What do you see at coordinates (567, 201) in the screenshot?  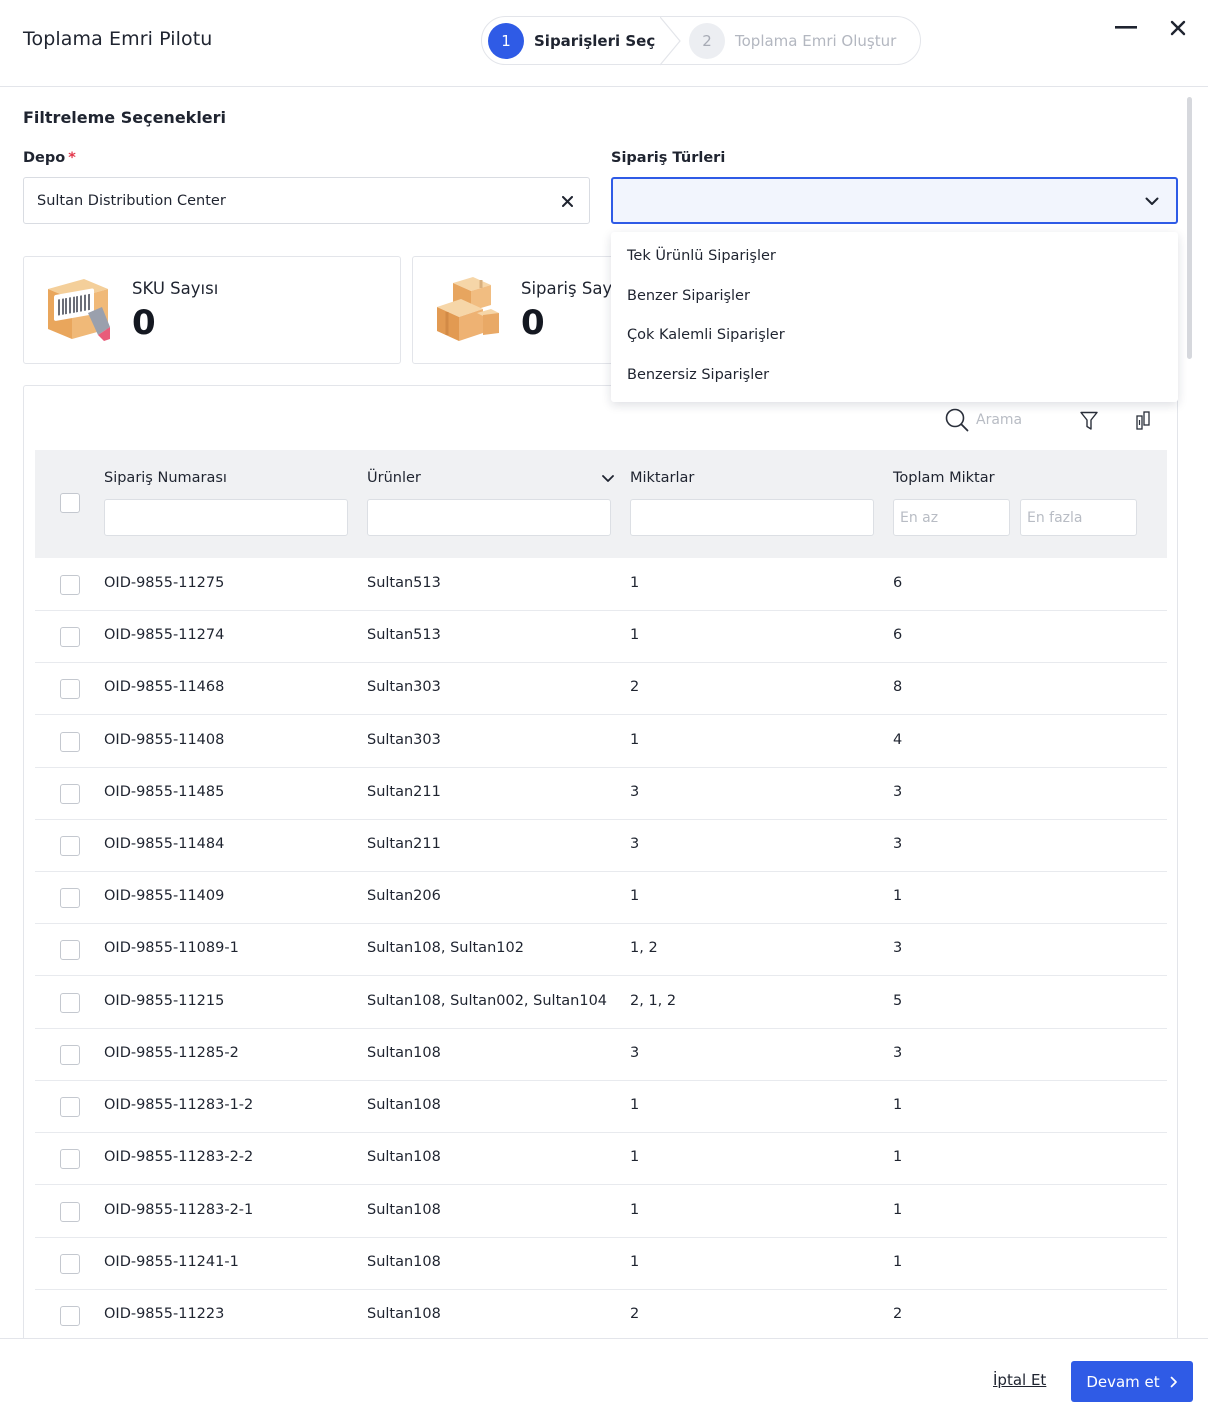 I see `depo-clear-button` at bounding box center [567, 201].